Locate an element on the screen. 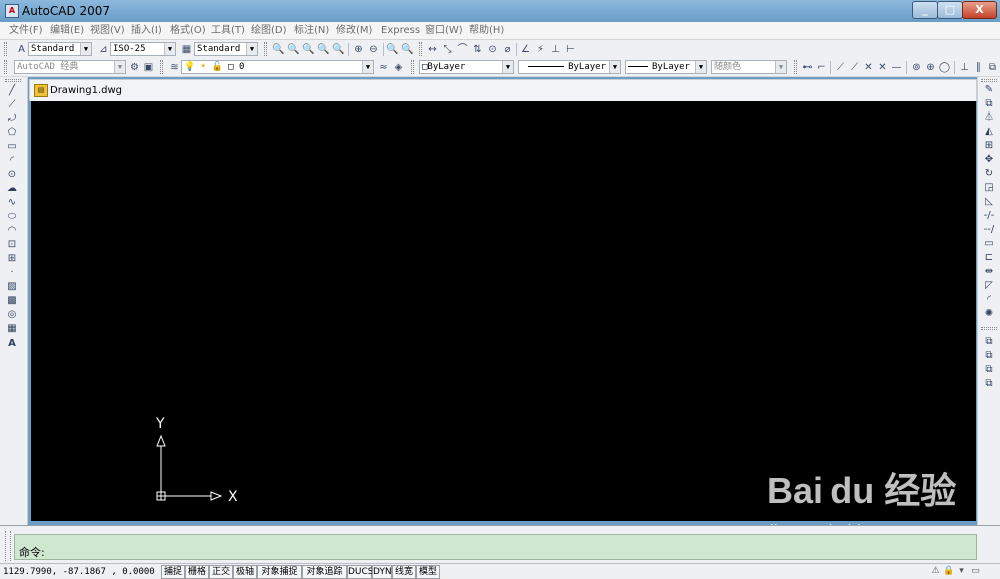 This screenshot has height=579, width=1000. menu-format: 格式(O) is located at coordinates (188, 31).